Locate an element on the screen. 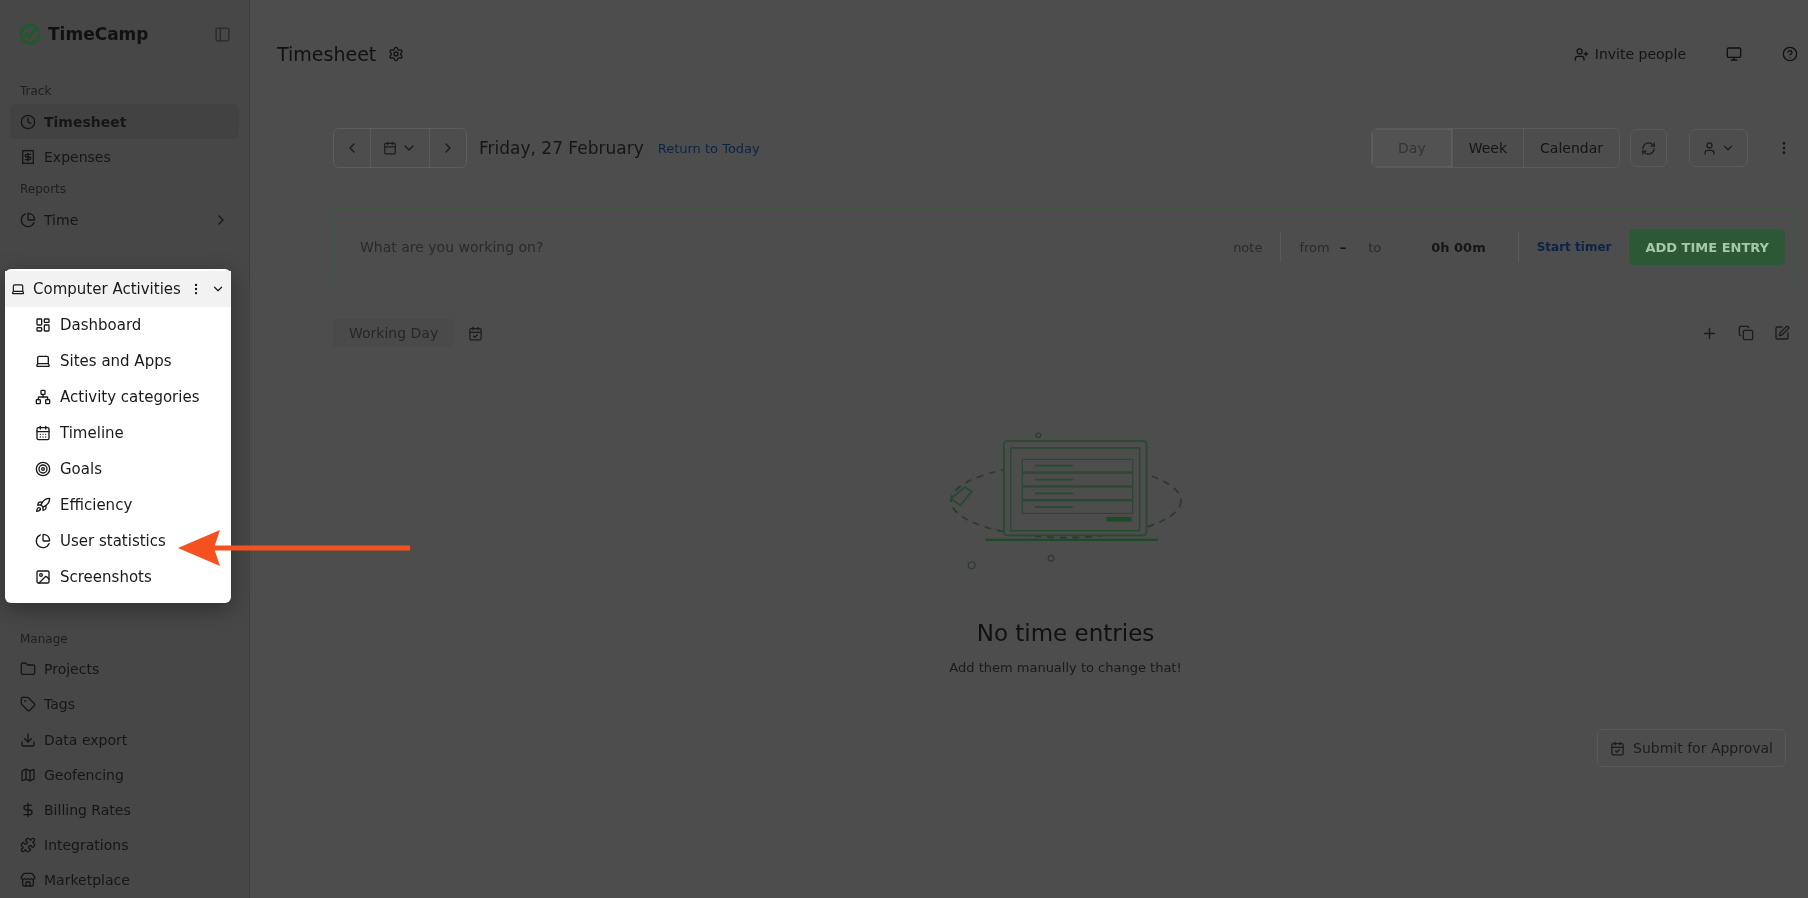 The image size is (1808, 898). refresh-icon is located at coordinates (1648, 148).